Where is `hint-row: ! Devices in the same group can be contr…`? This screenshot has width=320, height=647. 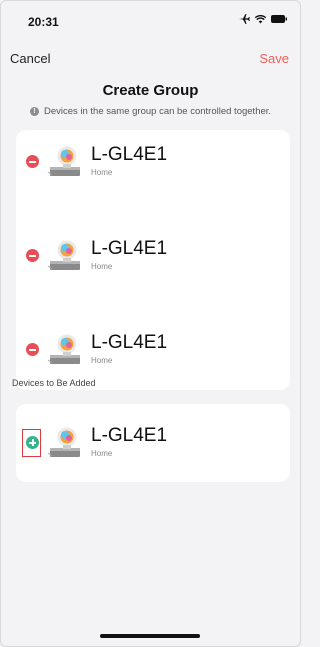 hint-row: ! Devices in the same group can be contr… is located at coordinates (150, 111).